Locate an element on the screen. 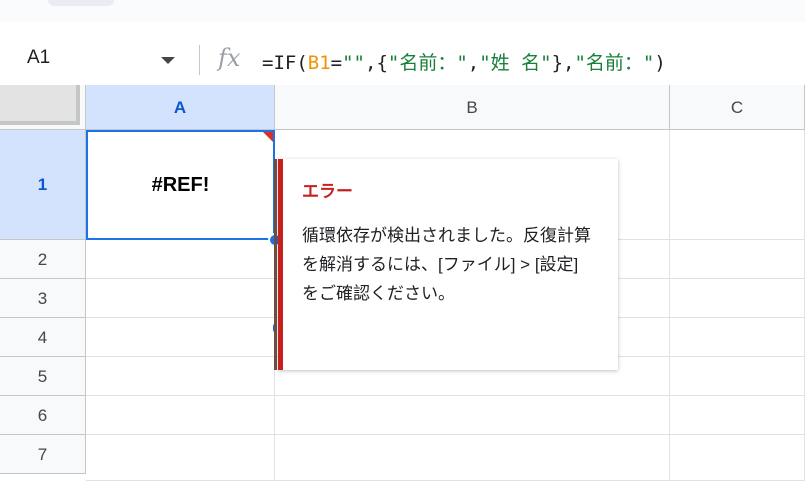 The height and width of the screenshot is (481, 805). cell-c7 is located at coordinates (737, 458).